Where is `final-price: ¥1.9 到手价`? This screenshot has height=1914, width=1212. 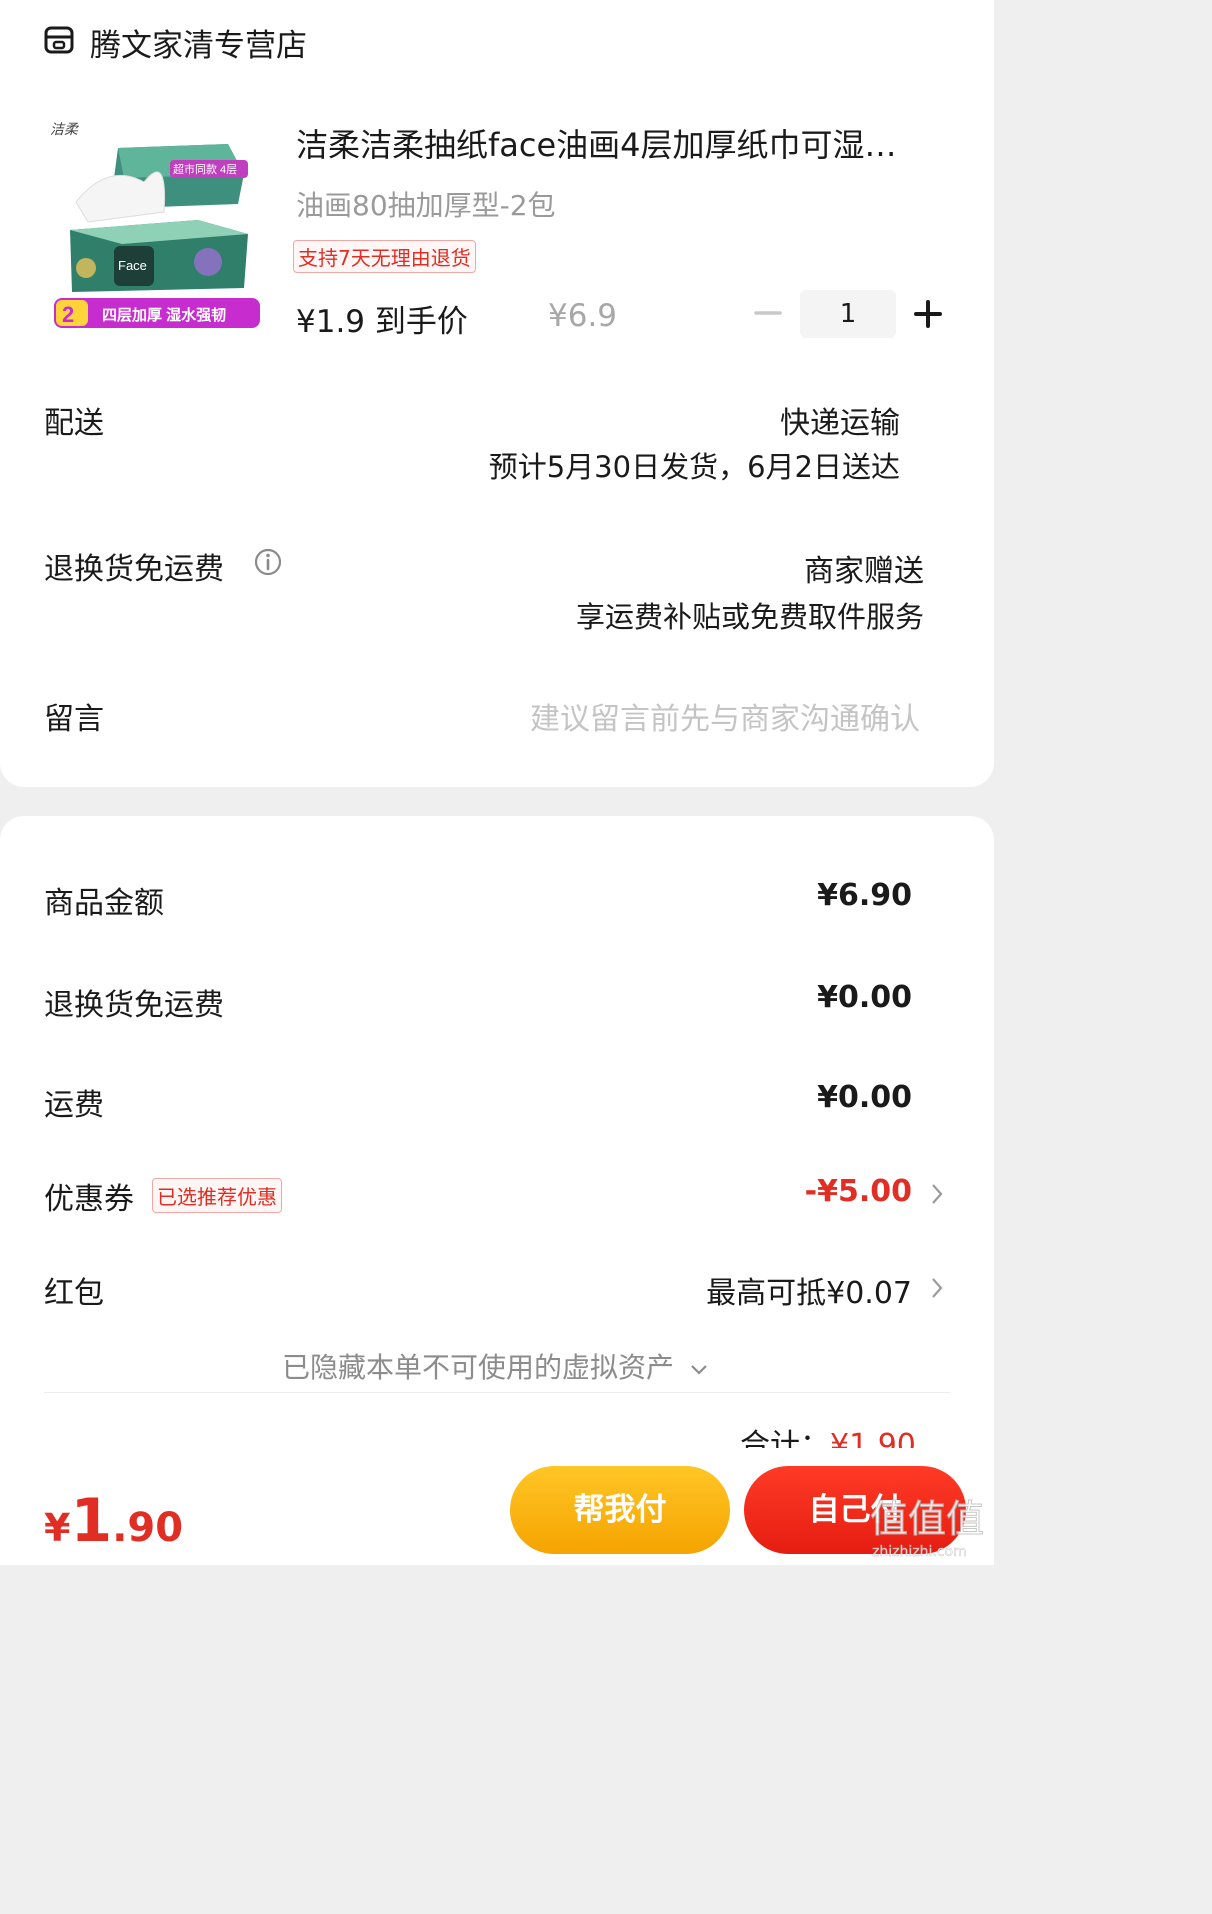 final-price: ¥1.9 到手价 is located at coordinates (382, 322).